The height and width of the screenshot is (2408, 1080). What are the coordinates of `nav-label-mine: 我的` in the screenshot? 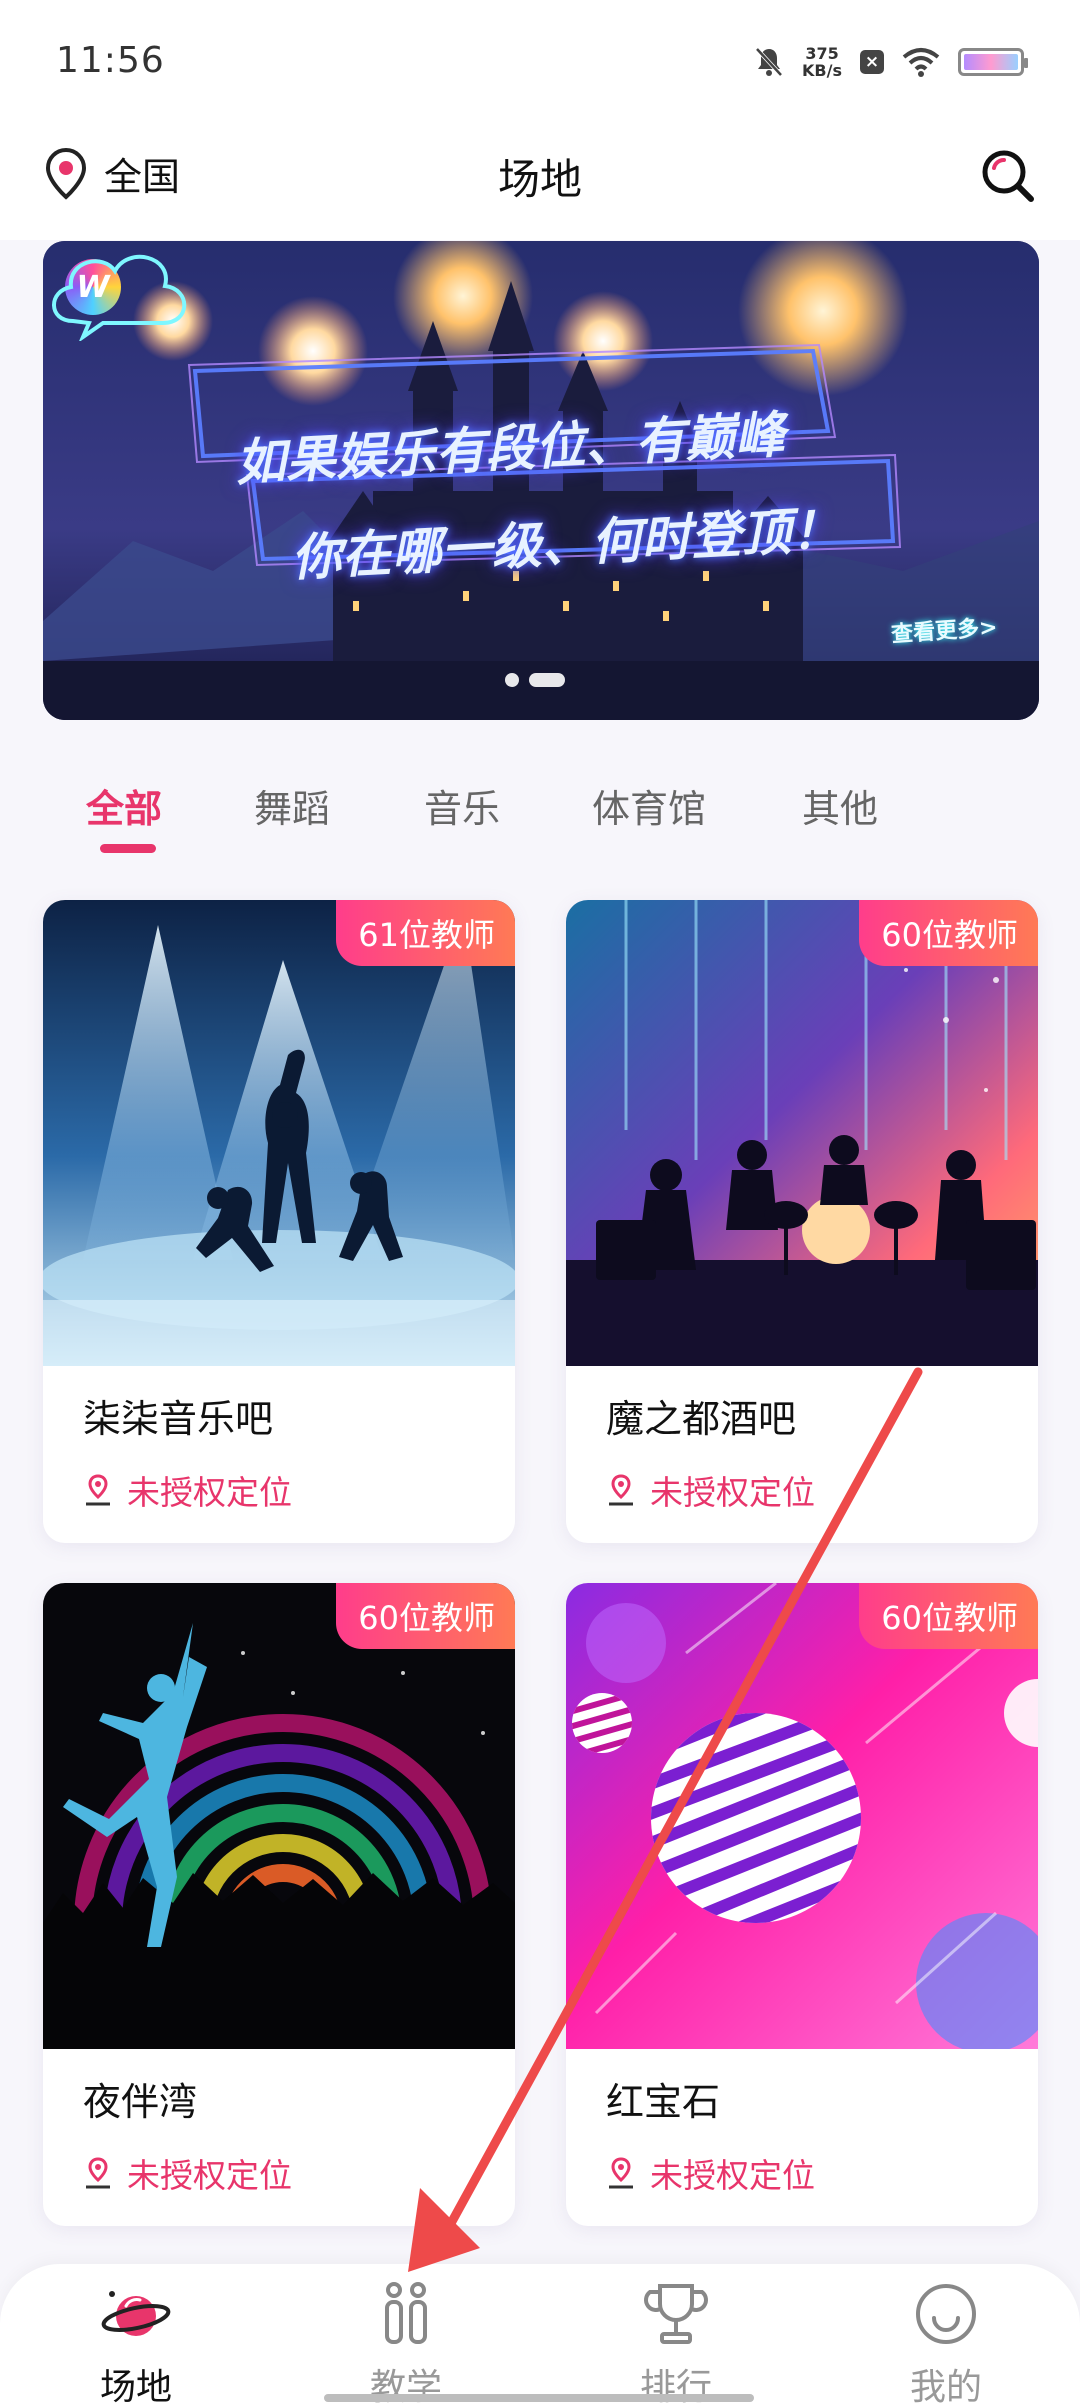 It's located at (945, 2387).